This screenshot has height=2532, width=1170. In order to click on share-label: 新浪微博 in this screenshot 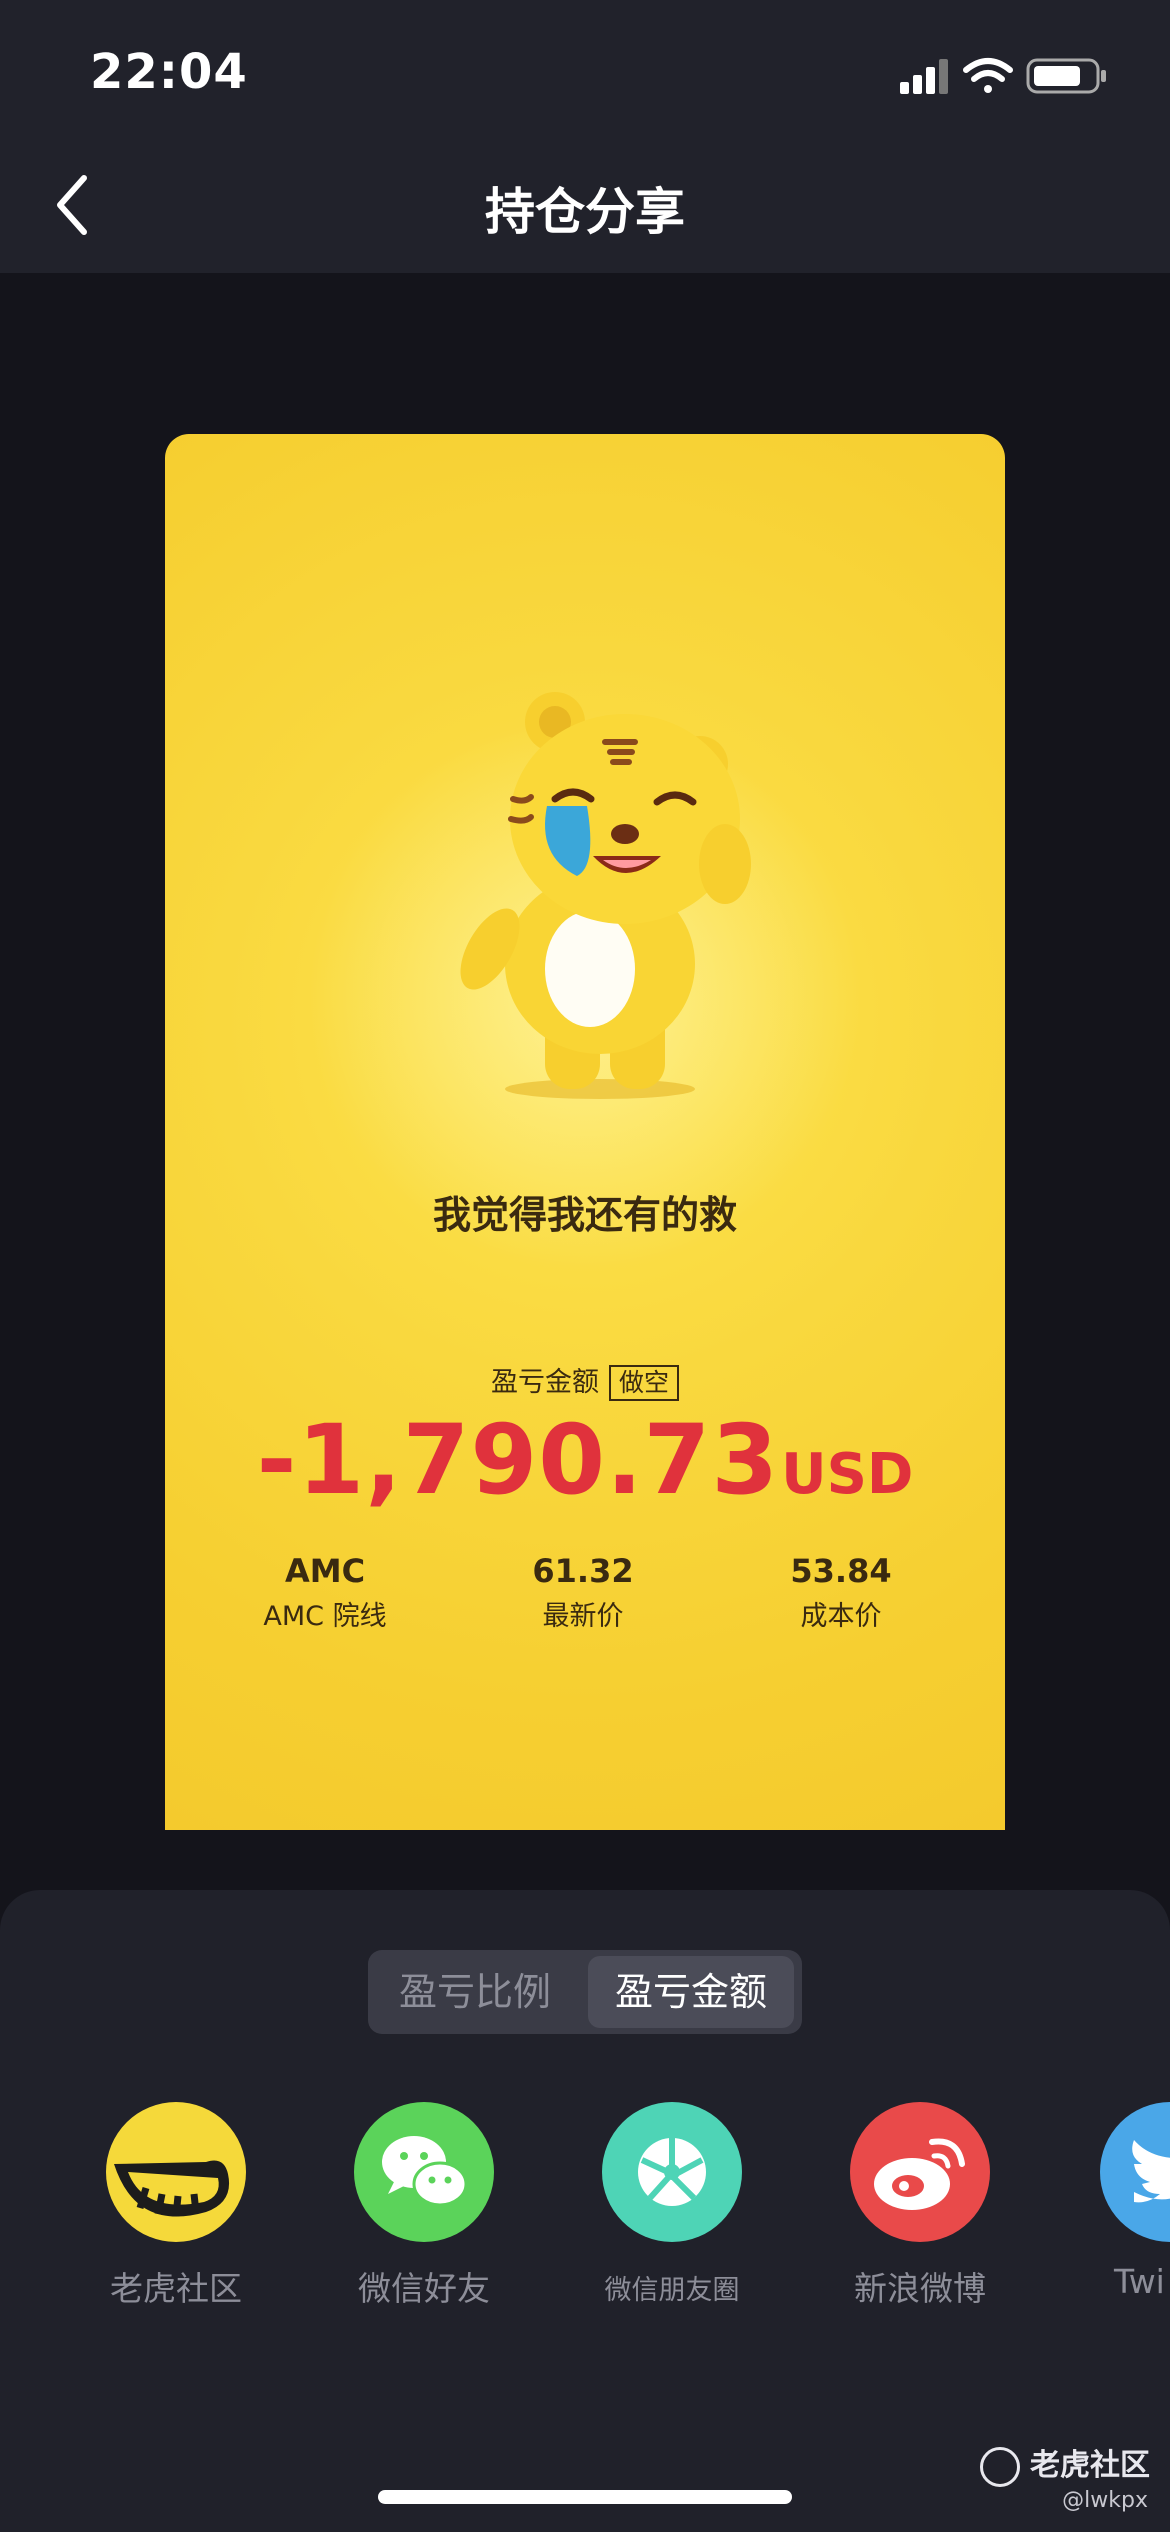, I will do `click(920, 2288)`.